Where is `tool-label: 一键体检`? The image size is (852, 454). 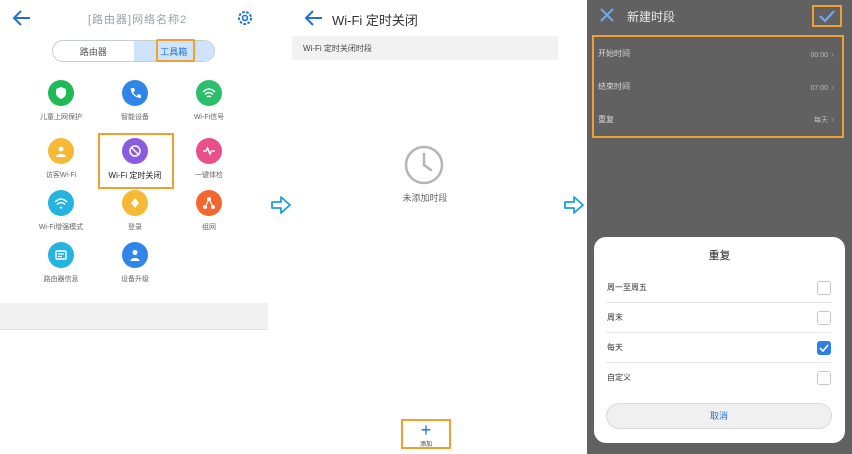
tool-label: 一键体检 is located at coordinates (209, 175).